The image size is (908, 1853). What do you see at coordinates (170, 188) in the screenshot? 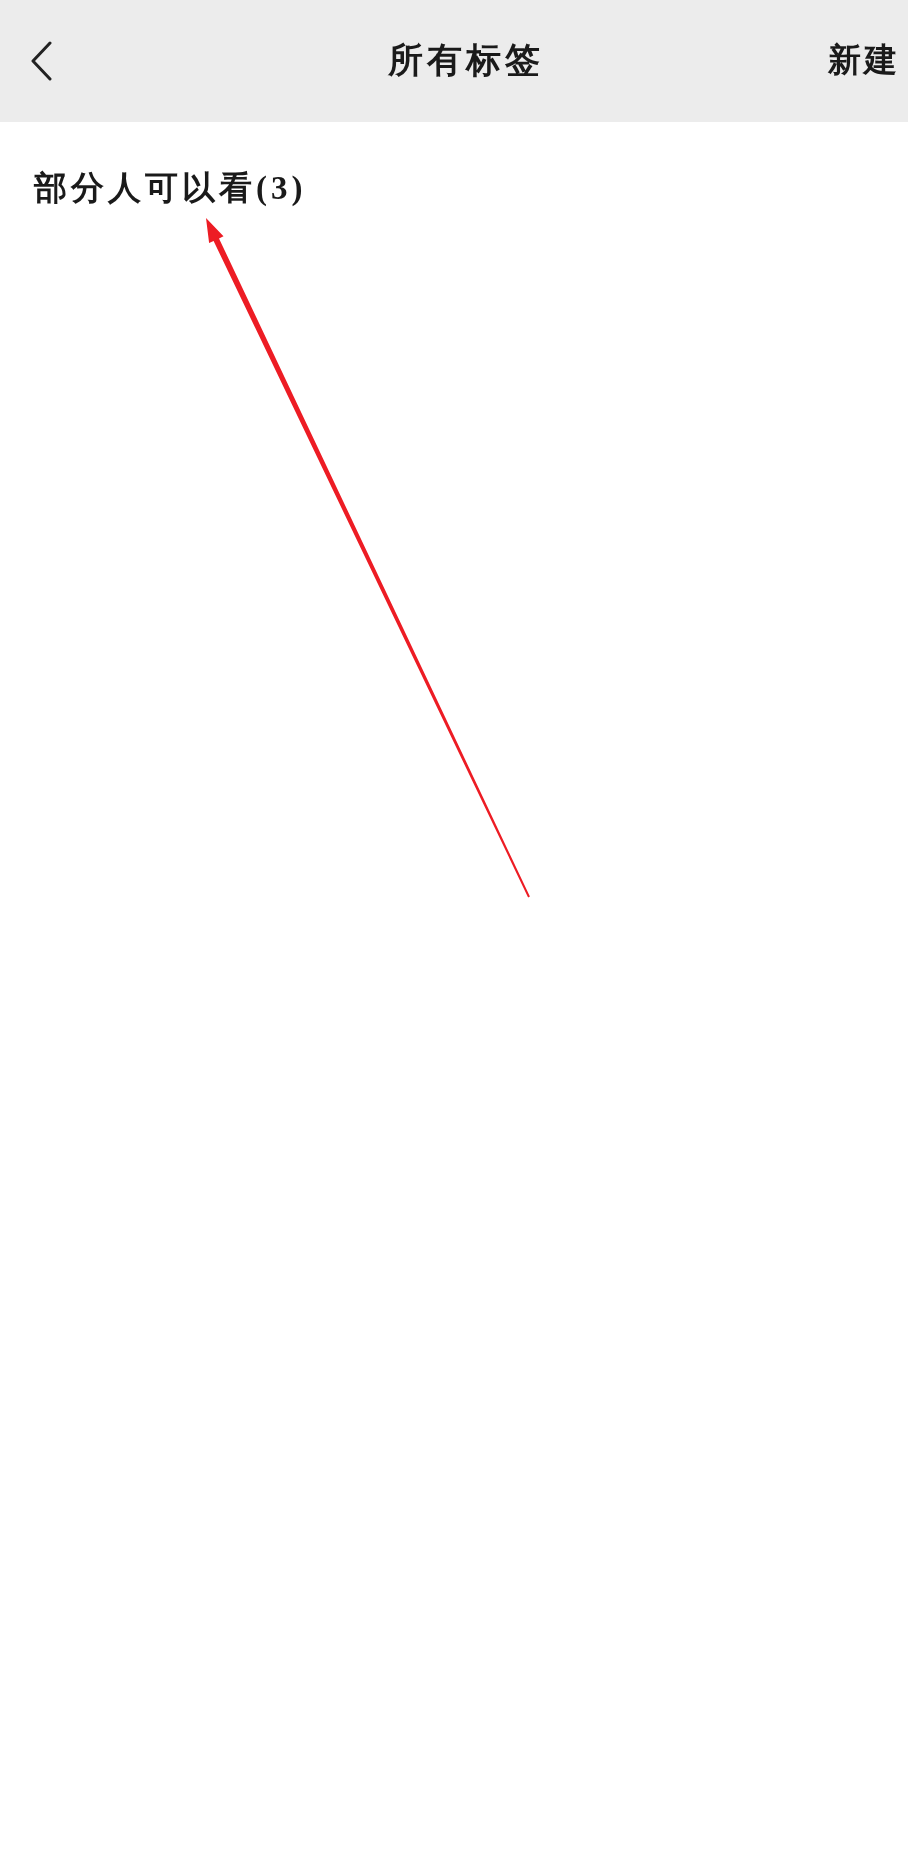
I see `tag-item: 部分人可以看(3)` at bounding box center [170, 188].